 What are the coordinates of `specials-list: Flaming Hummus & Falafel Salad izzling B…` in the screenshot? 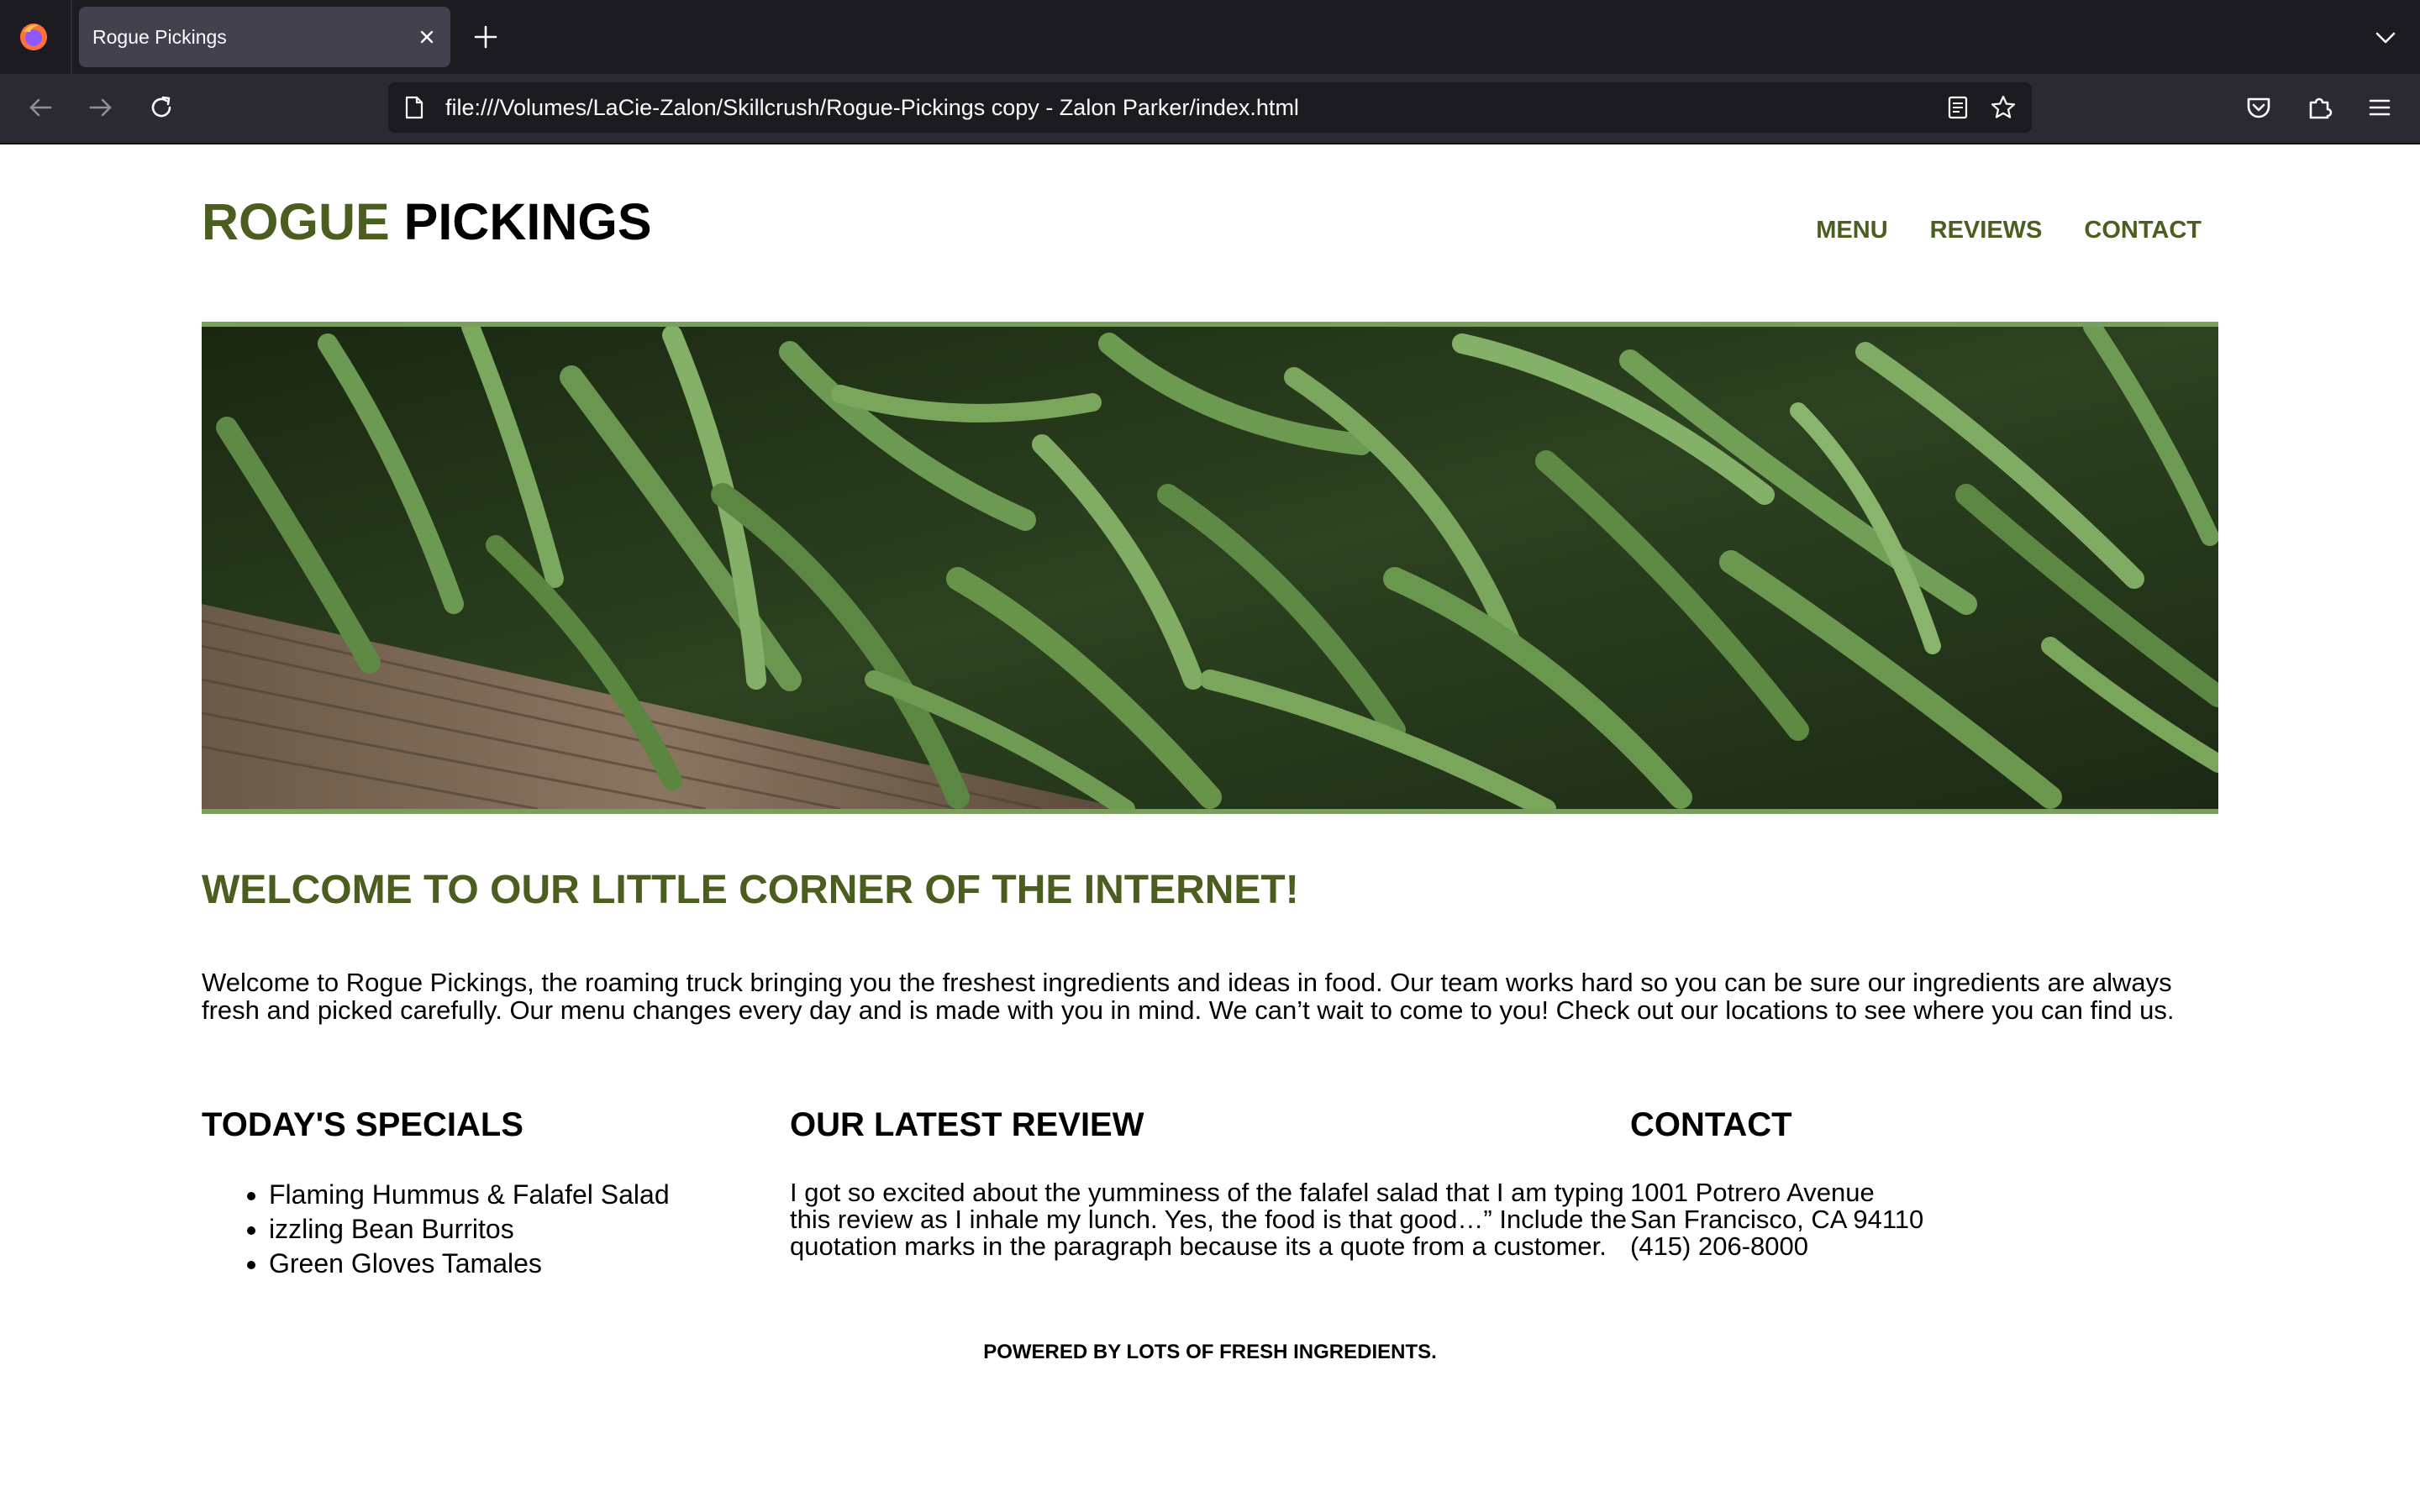 It's located at (436, 1229).